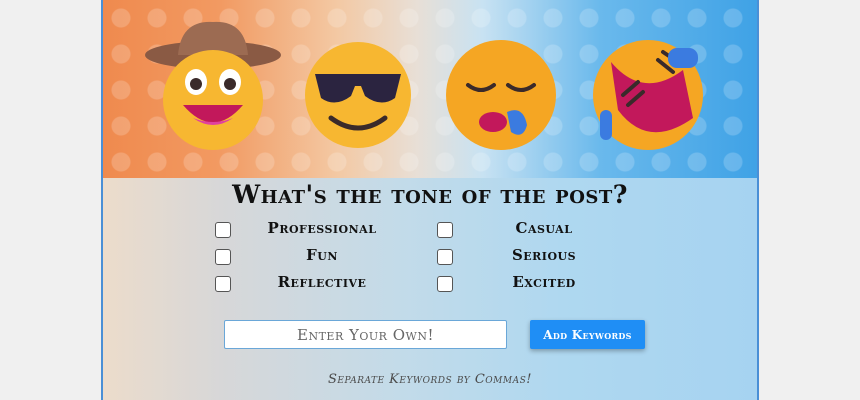  I want to click on page-title: What's the tone of the post?, so click(430, 194).